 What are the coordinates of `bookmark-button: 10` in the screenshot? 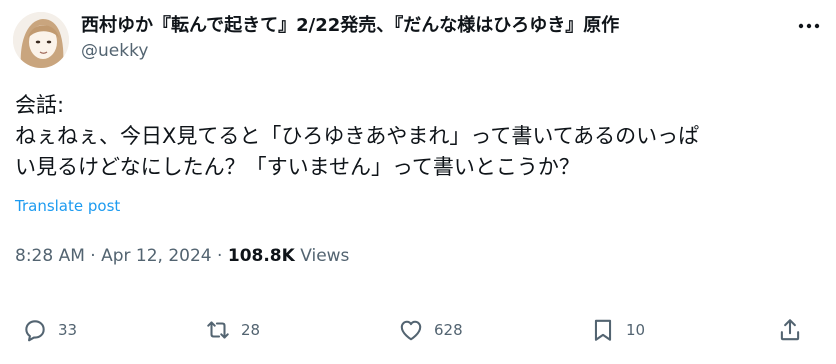 It's located at (617, 330).